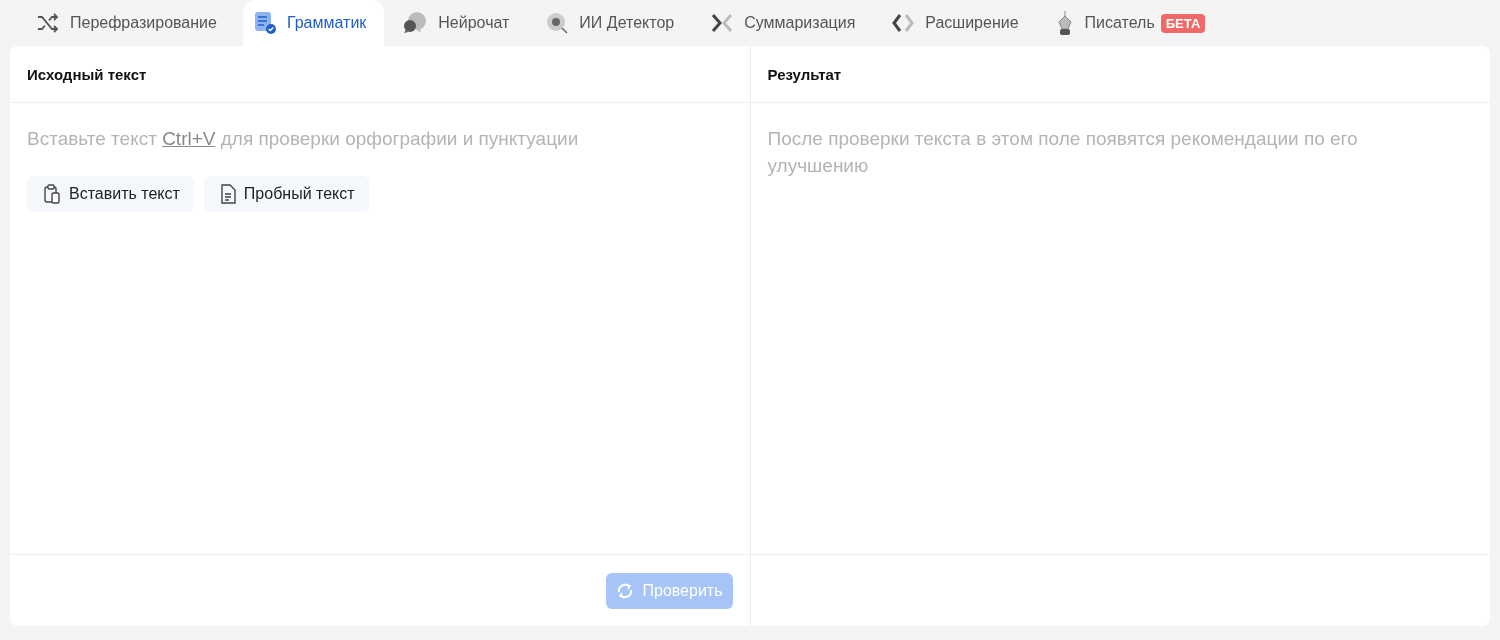  Describe the element at coordinates (110, 194) in the screenshot. I see `paste-text-button: Вставить текст` at that location.